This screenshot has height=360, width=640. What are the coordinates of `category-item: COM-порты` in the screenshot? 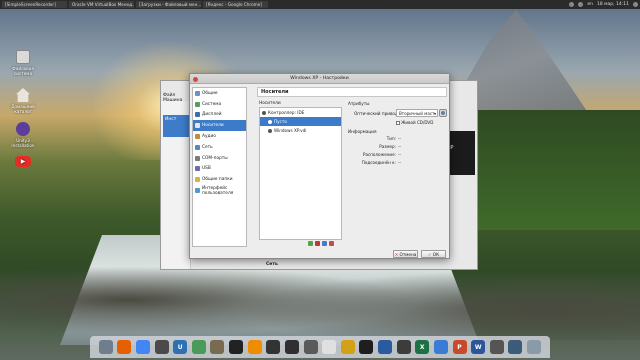 It's located at (219, 158).